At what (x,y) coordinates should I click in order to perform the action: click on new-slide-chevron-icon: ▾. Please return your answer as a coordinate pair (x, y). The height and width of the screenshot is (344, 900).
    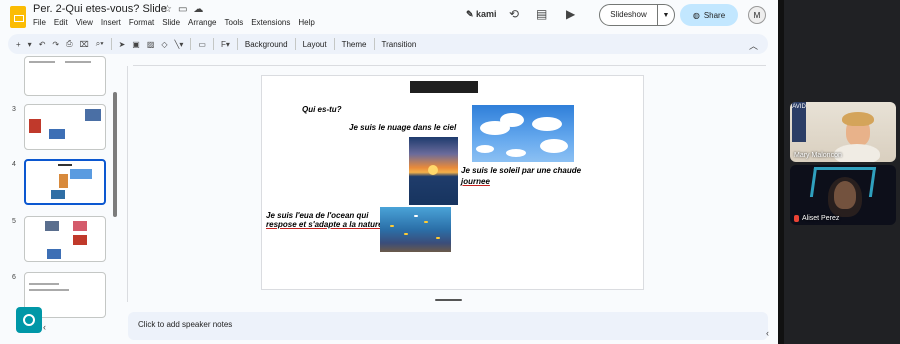
    Looking at the image, I should click on (30, 44).